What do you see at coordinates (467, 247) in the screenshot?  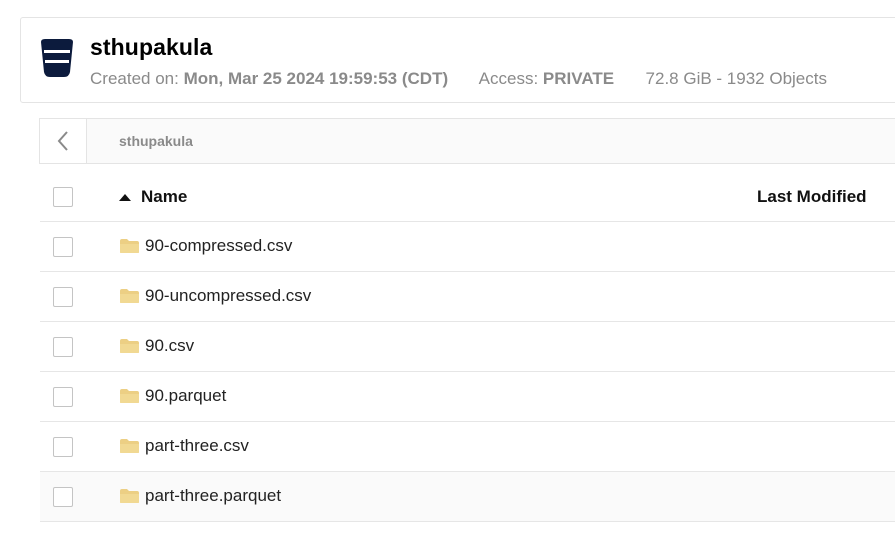 I see `table-row: 90-compressed.csv` at bounding box center [467, 247].